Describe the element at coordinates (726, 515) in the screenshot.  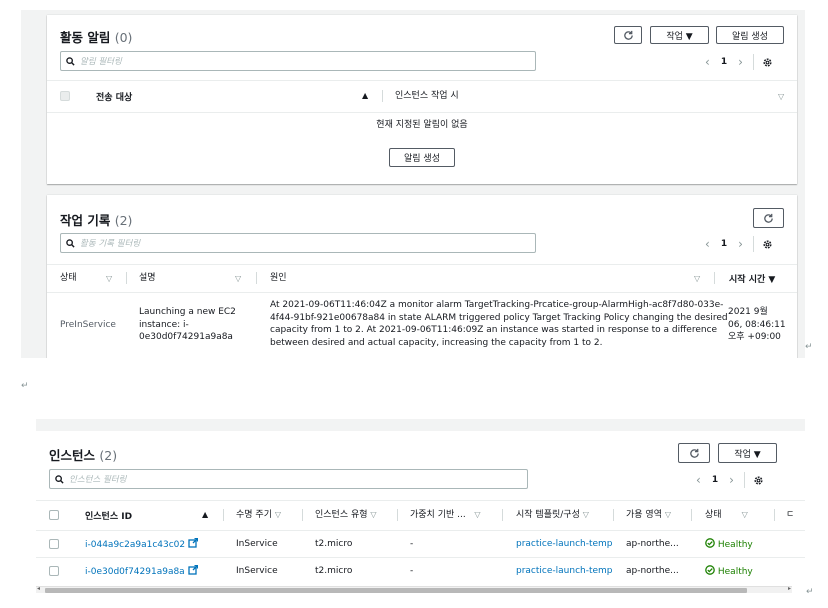
I see `col-health-header: 상태 ▽` at that location.